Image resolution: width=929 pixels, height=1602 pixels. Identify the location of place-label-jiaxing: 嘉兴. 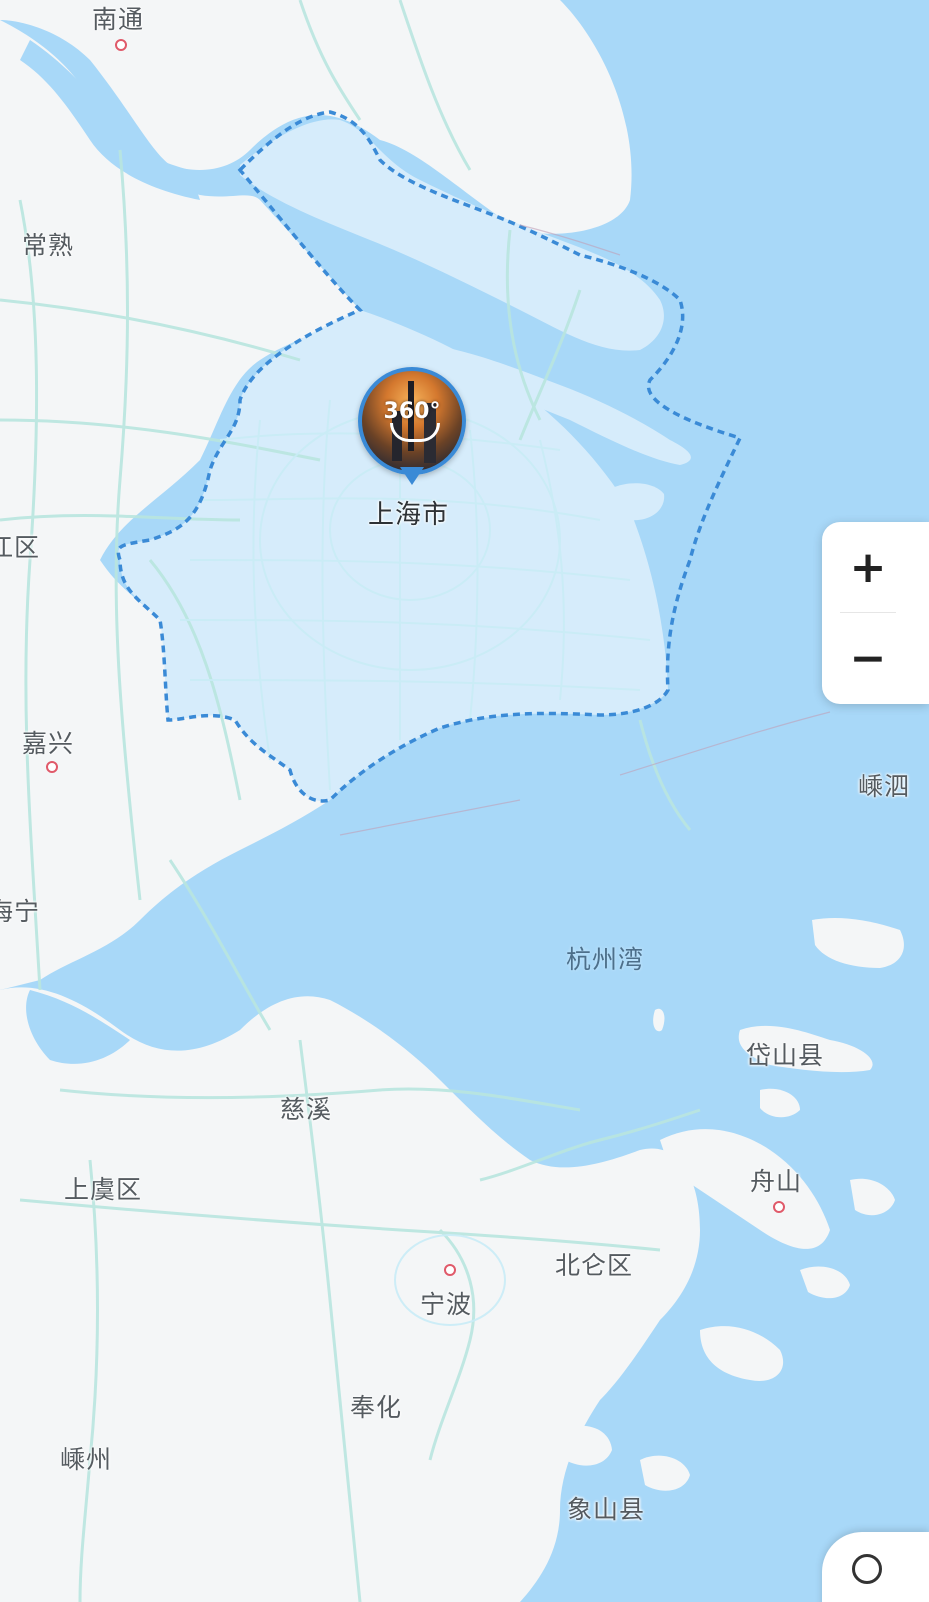
(48, 742).